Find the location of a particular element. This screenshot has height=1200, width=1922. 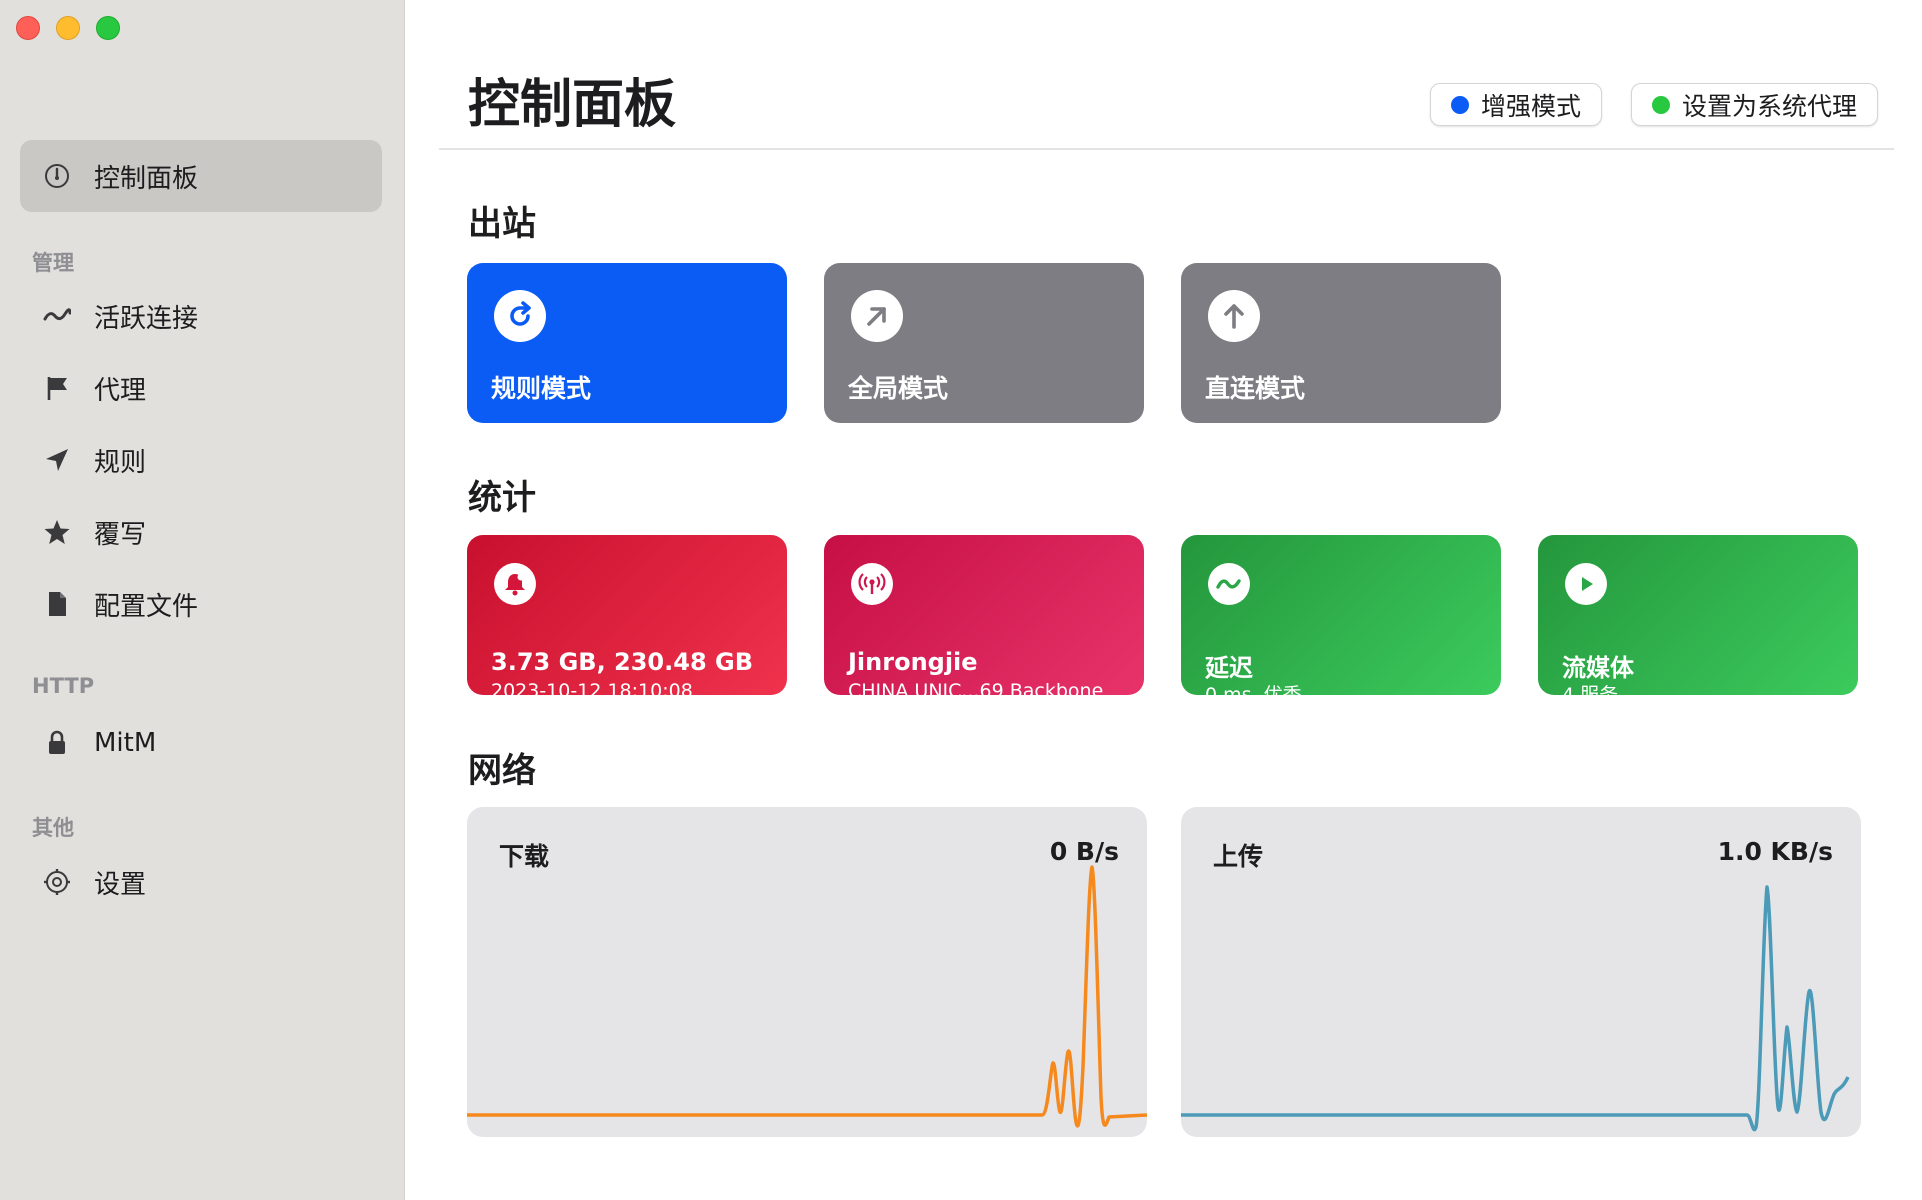

sidebar-item-label: 设置 is located at coordinates (120, 884).